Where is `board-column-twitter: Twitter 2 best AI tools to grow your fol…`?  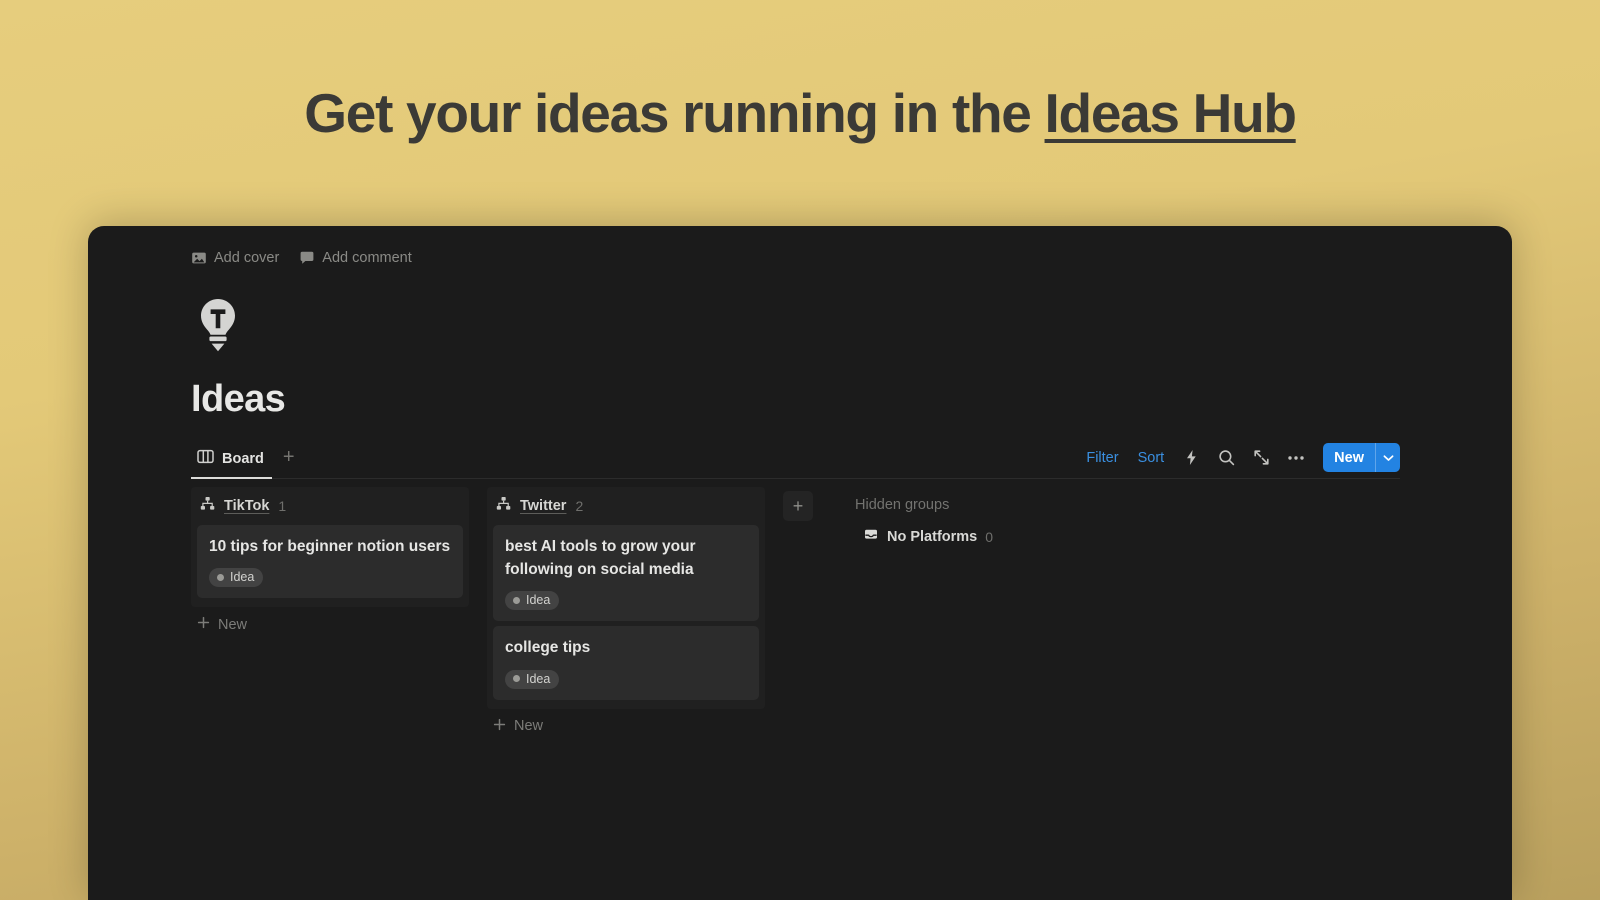
board-column-twitter: Twitter 2 best AI tools to grow your fol… is located at coordinates (626, 616).